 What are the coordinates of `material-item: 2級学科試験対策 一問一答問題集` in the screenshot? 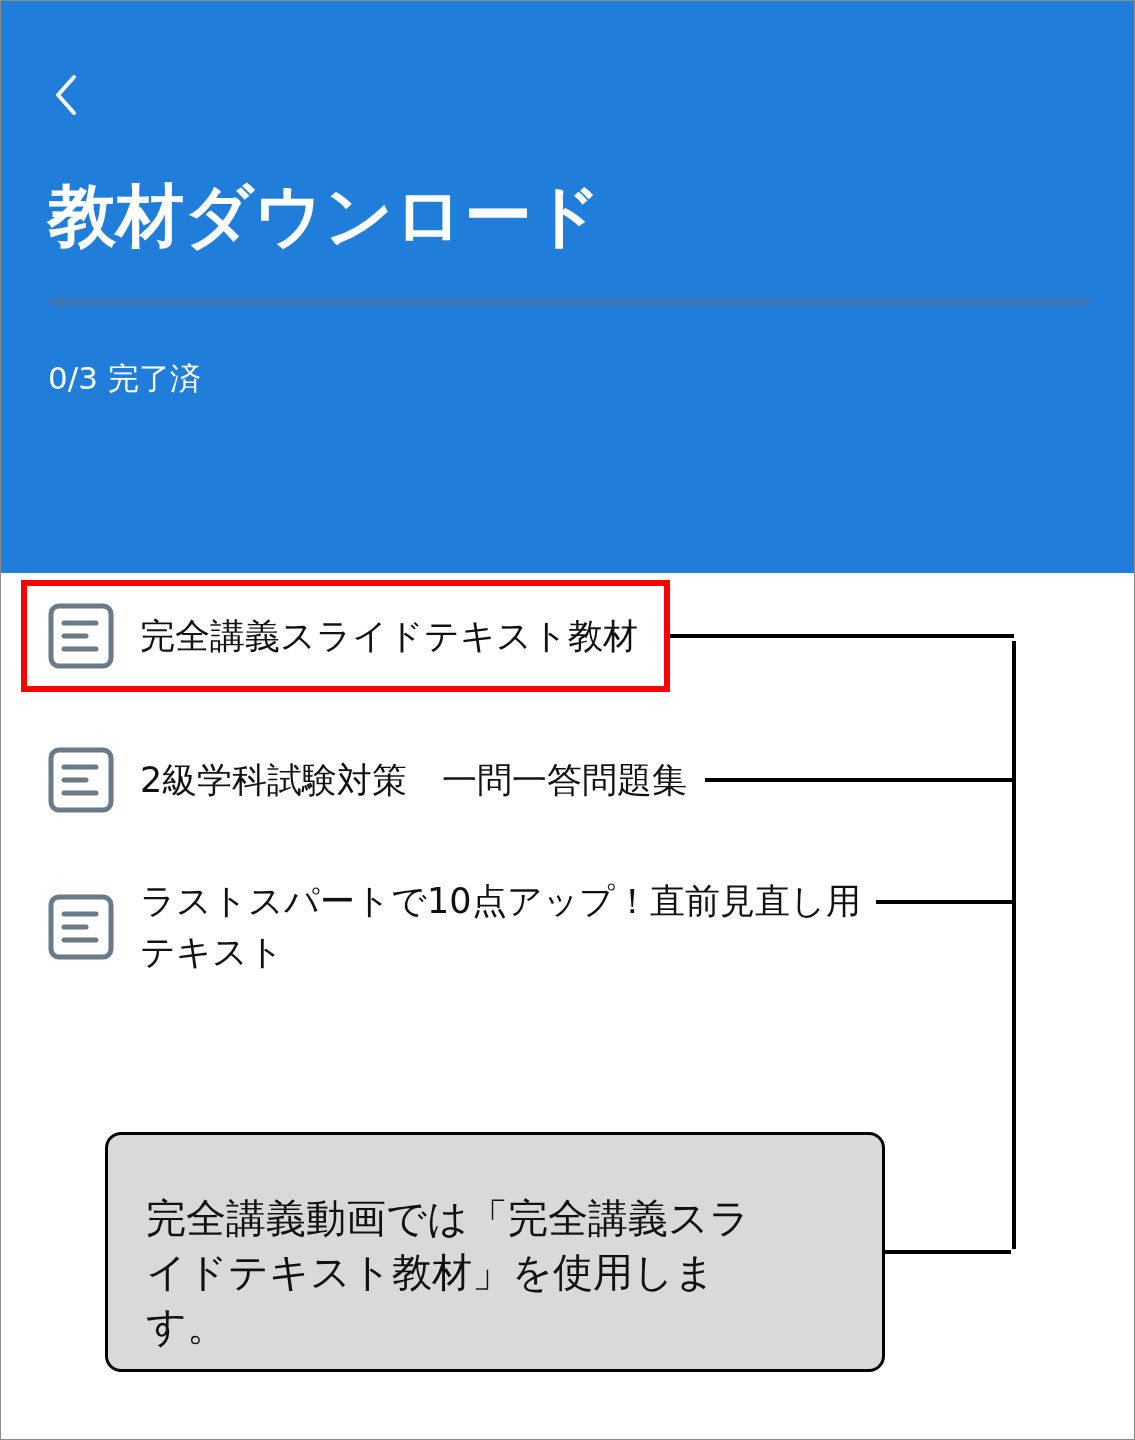 It's located at (370, 780).